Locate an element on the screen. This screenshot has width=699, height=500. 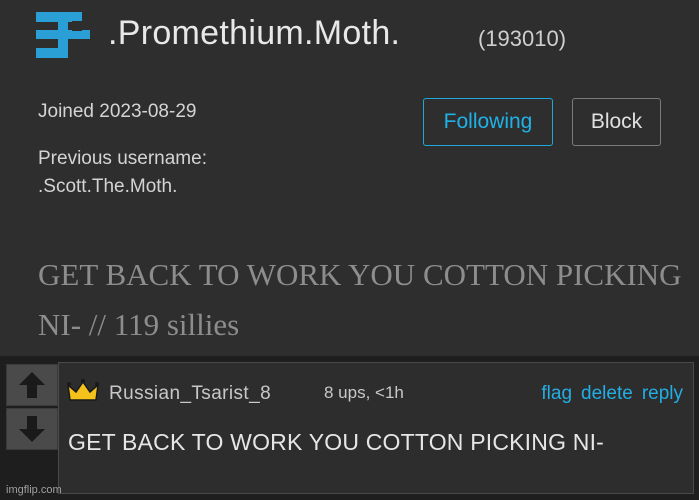
comment-actions: flag delete reply is located at coordinates (612, 394).